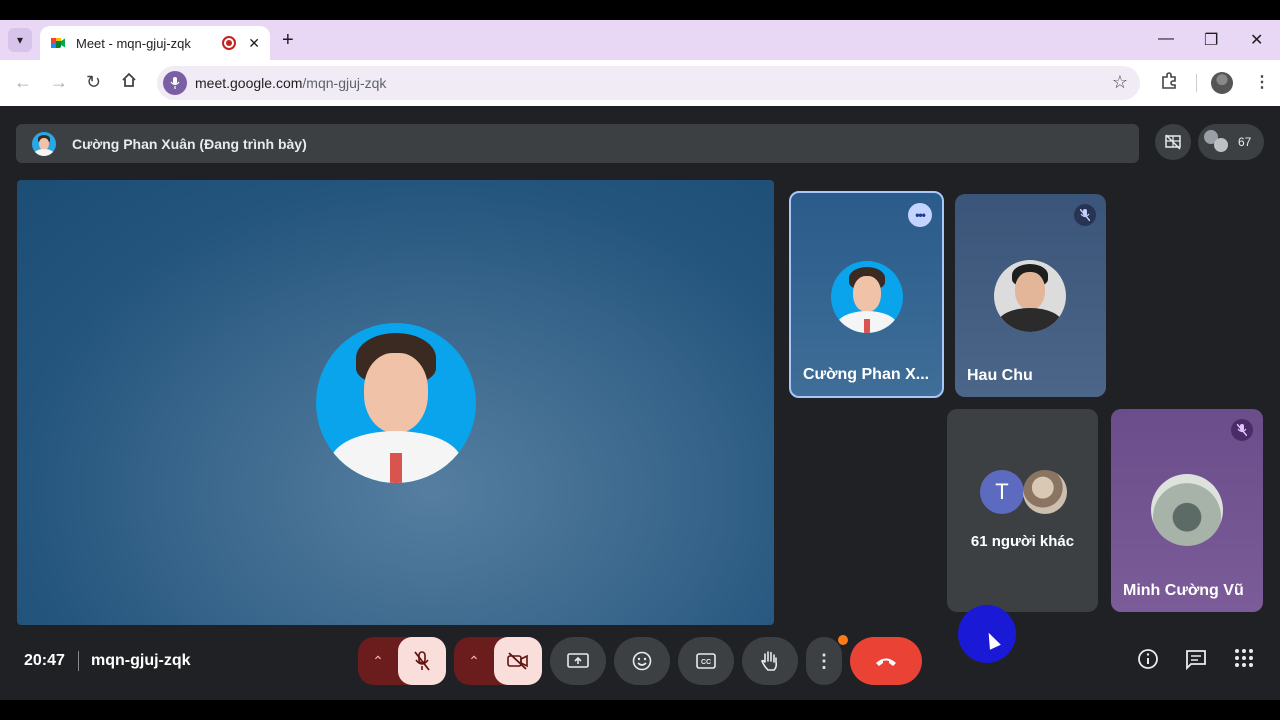 The width and height of the screenshot is (1280, 720). I want to click on restore-icon: ❐, so click(1211, 40).